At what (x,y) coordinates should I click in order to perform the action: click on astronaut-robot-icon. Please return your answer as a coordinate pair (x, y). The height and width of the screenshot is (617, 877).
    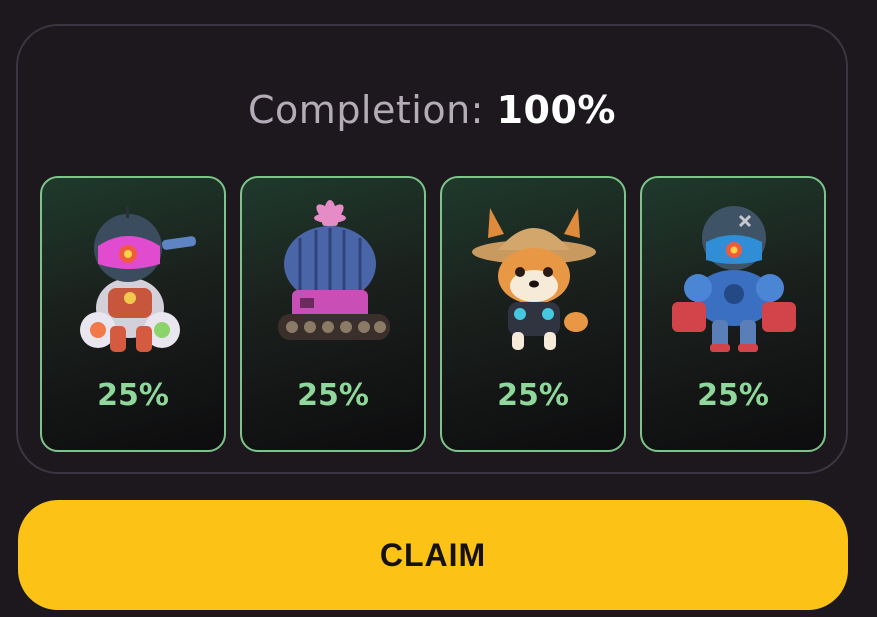
    Looking at the image, I should click on (138, 279).